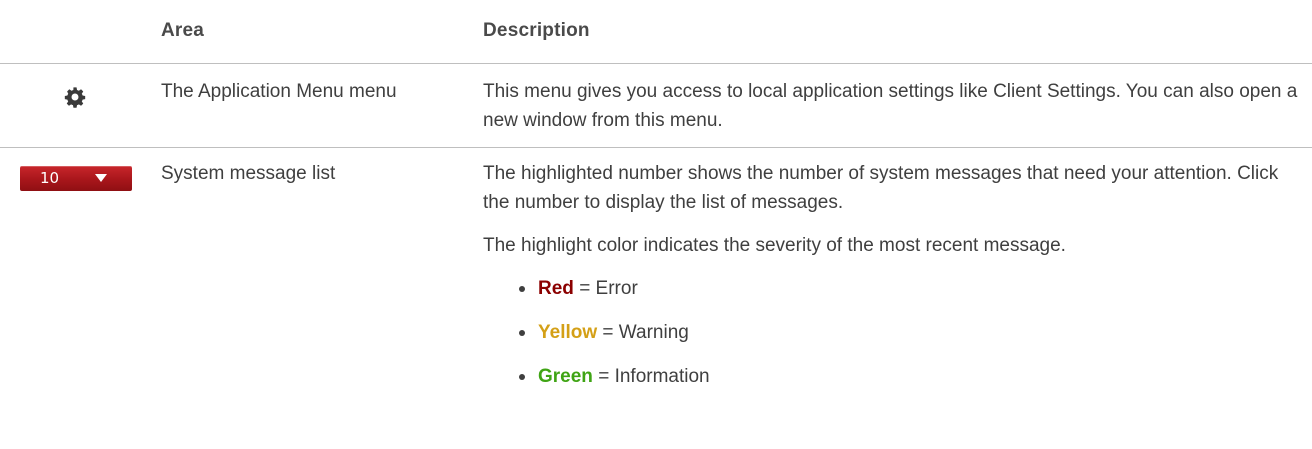  I want to click on severity-name: Green, so click(565, 376).